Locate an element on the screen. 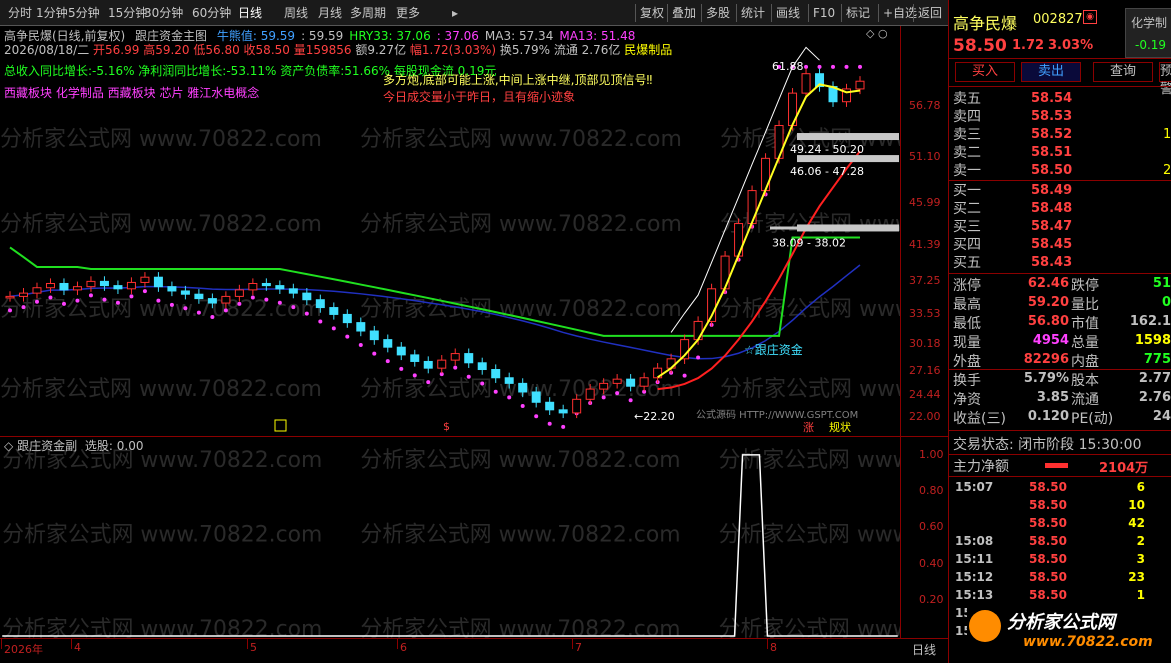  tick-time: 15:12 is located at coordinates (974, 577).